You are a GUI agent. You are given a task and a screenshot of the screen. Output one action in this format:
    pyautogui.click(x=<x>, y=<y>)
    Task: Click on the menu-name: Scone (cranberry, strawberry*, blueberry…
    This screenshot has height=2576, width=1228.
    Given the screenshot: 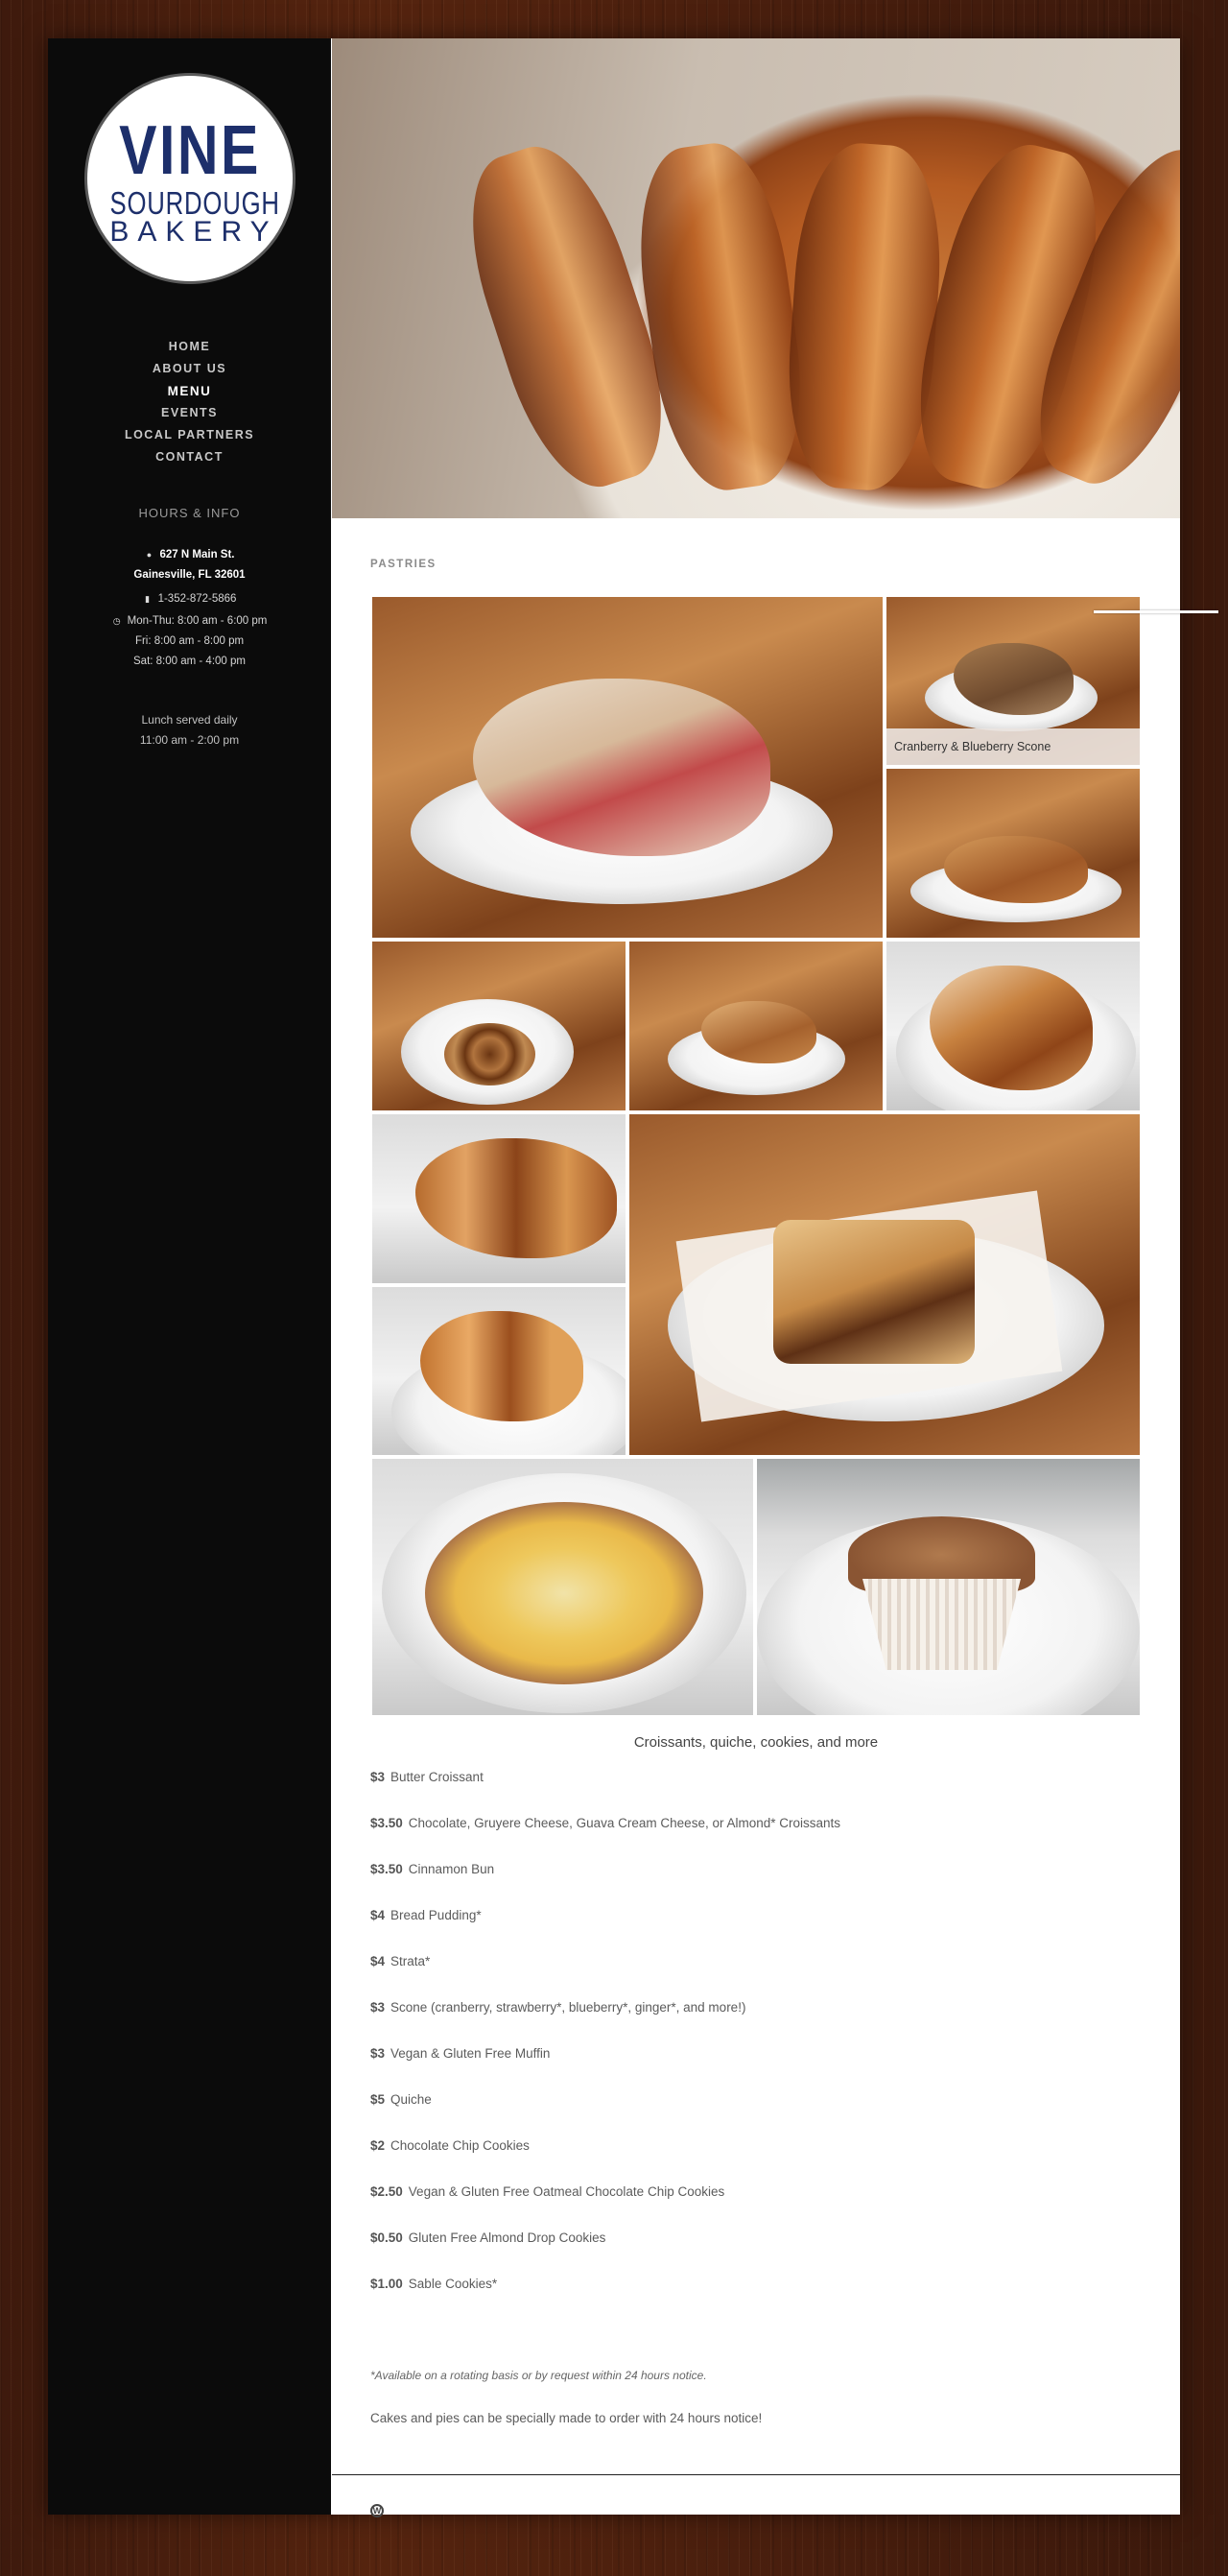 What is the action you would take?
    pyautogui.click(x=568, y=2007)
    